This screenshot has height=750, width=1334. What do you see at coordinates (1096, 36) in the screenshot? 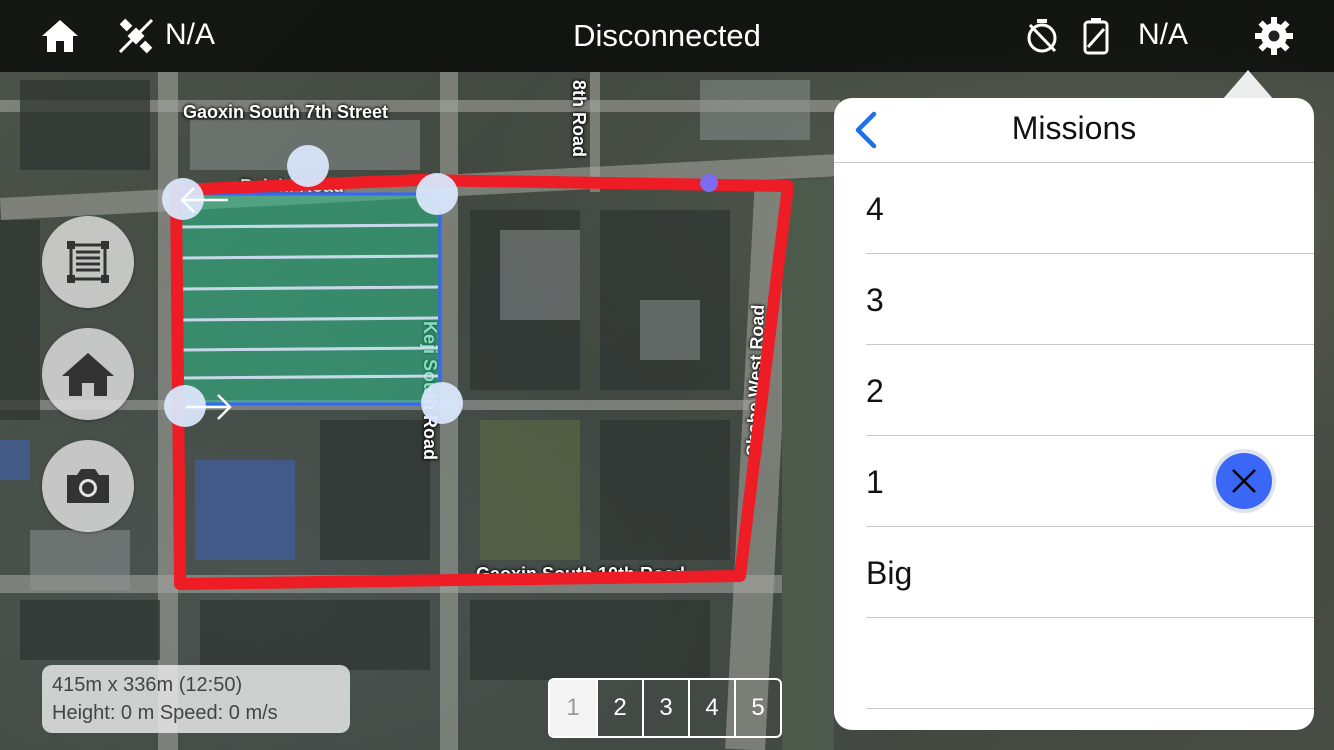
I see `battery-icon` at bounding box center [1096, 36].